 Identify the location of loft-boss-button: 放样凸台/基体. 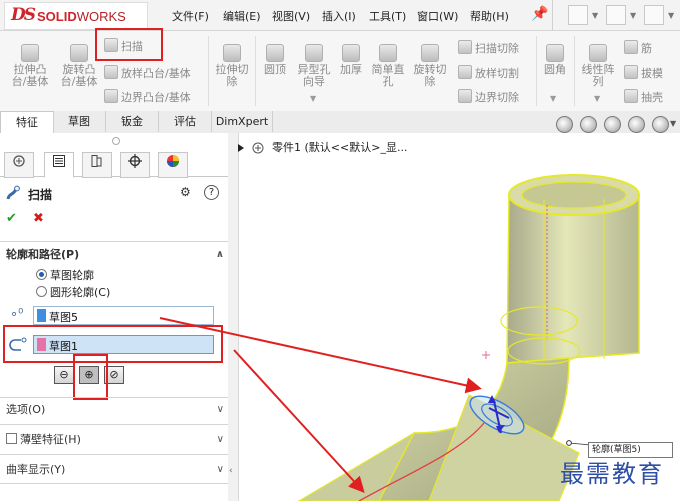
(147, 73).